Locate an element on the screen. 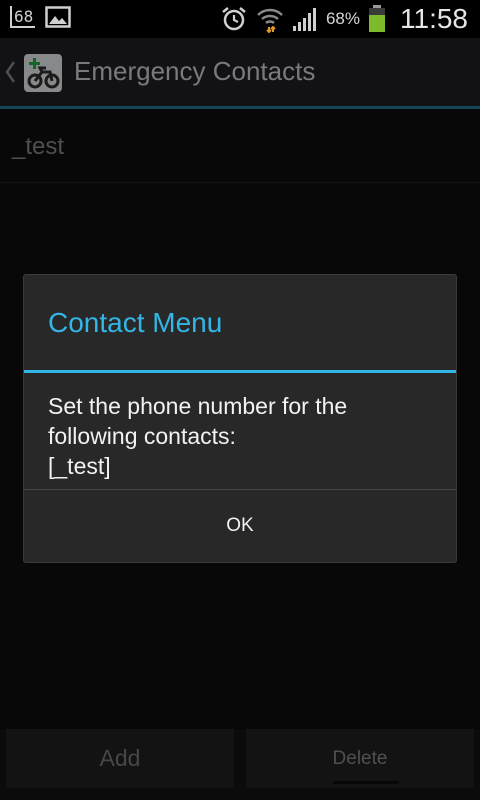 The width and height of the screenshot is (480, 800). clock: 11:58 is located at coordinates (434, 18).